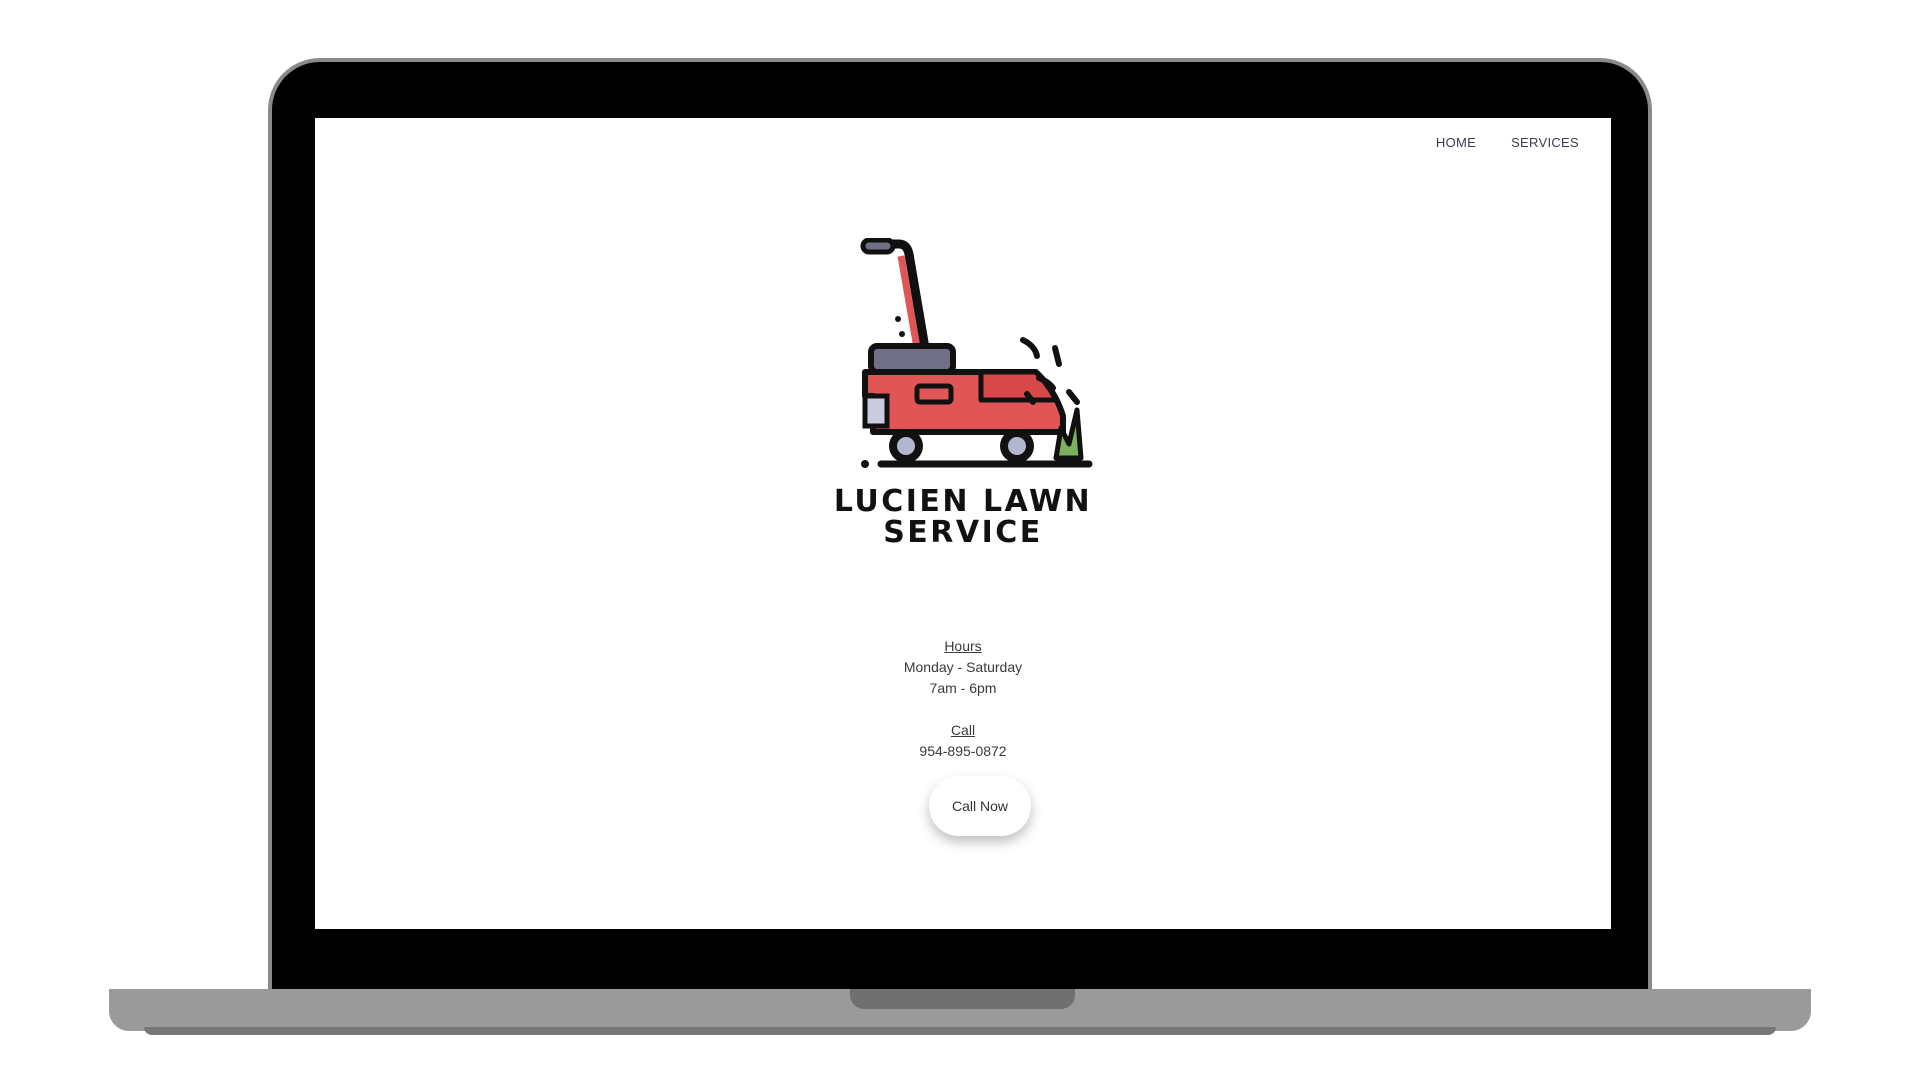 This screenshot has width=1920, height=1080. I want to click on laptop-notch, so click(962, 999).